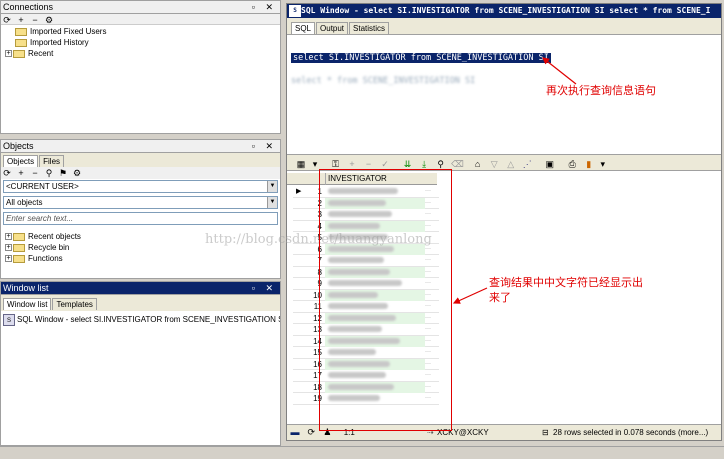 This screenshot has height=459, width=724. I want to click on connections-toolbar: ⟳ + − ⚙, so click(140, 19).